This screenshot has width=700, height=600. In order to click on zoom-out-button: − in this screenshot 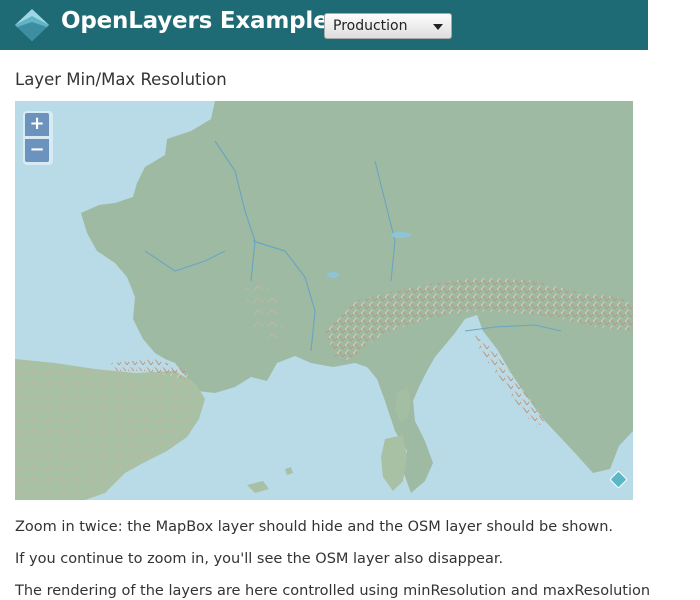, I will do `click(37, 150)`.